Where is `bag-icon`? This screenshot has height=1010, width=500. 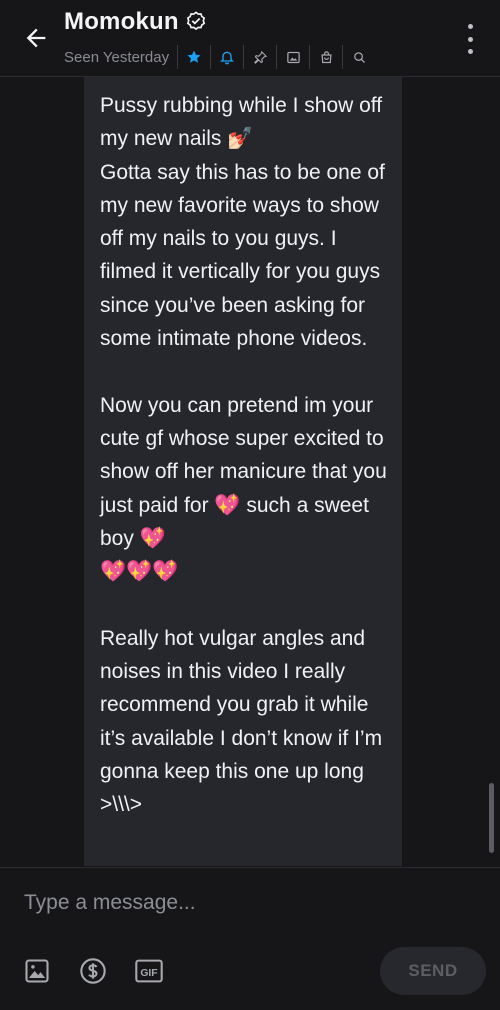
bag-icon is located at coordinates (325, 57).